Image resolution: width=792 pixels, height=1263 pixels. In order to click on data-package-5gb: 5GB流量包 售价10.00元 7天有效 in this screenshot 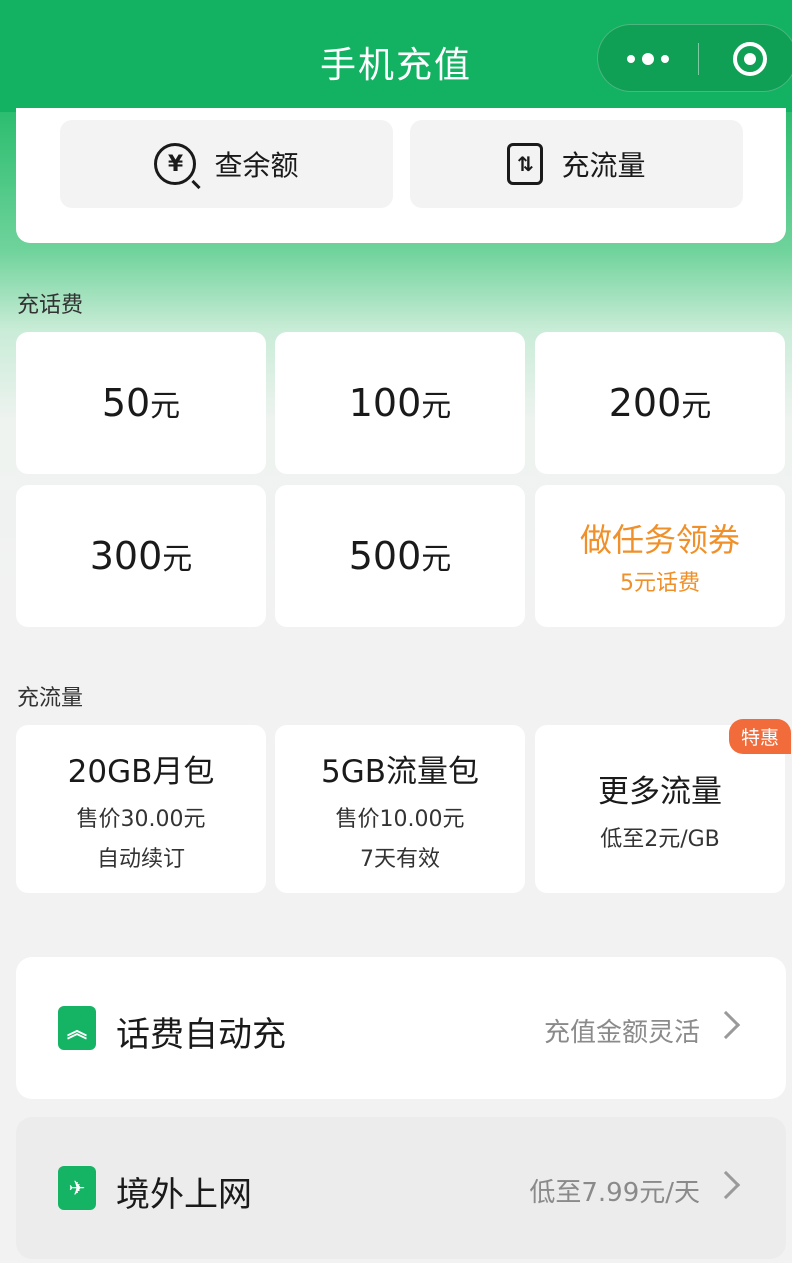, I will do `click(400, 809)`.